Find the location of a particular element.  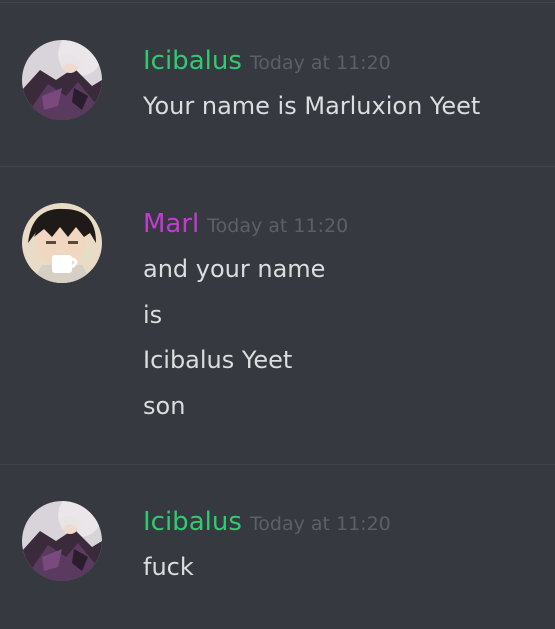

message-text: is is located at coordinates (153, 315).